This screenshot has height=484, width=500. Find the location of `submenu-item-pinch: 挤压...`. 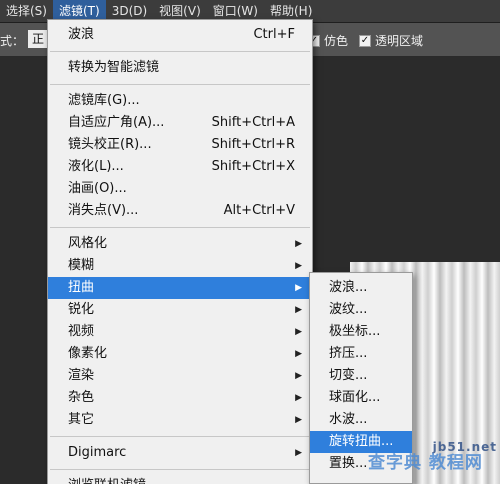

submenu-item-pinch: 挤压... is located at coordinates (361, 354).